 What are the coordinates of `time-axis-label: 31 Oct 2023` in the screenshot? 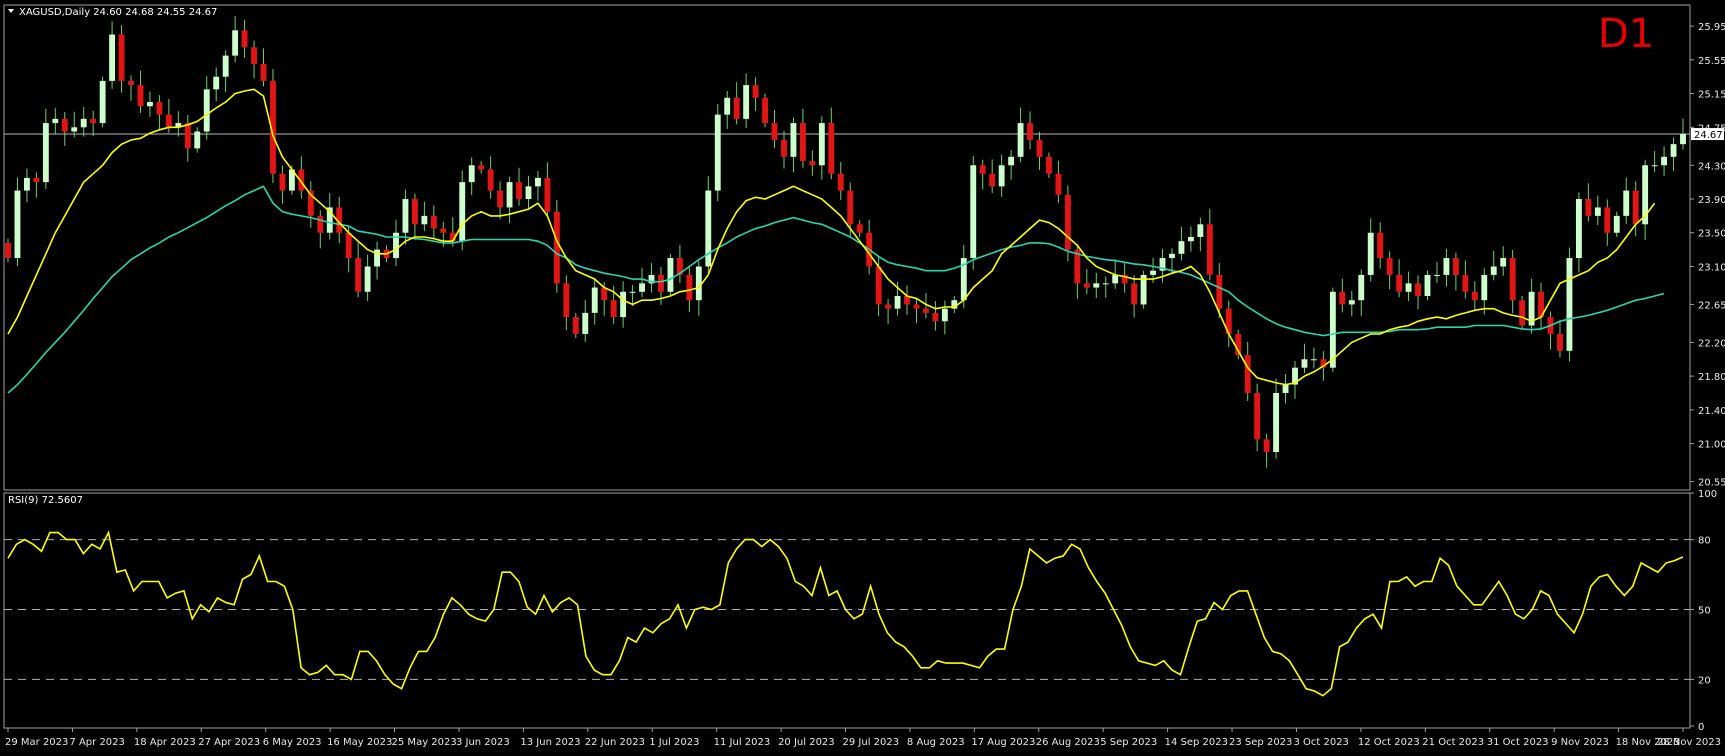 It's located at (1518, 742).